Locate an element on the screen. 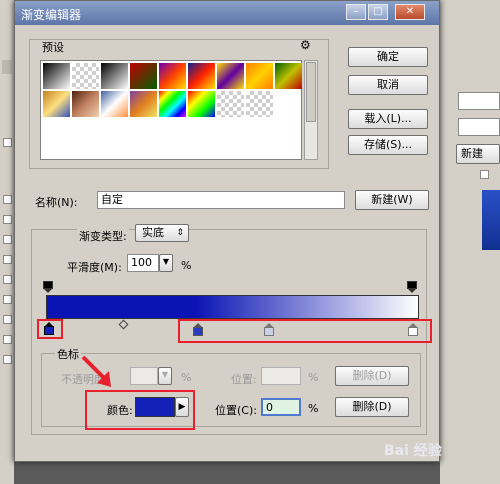 The image size is (500, 484). updown-arrow-icon: ⇕ is located at coordinates (180, 233).